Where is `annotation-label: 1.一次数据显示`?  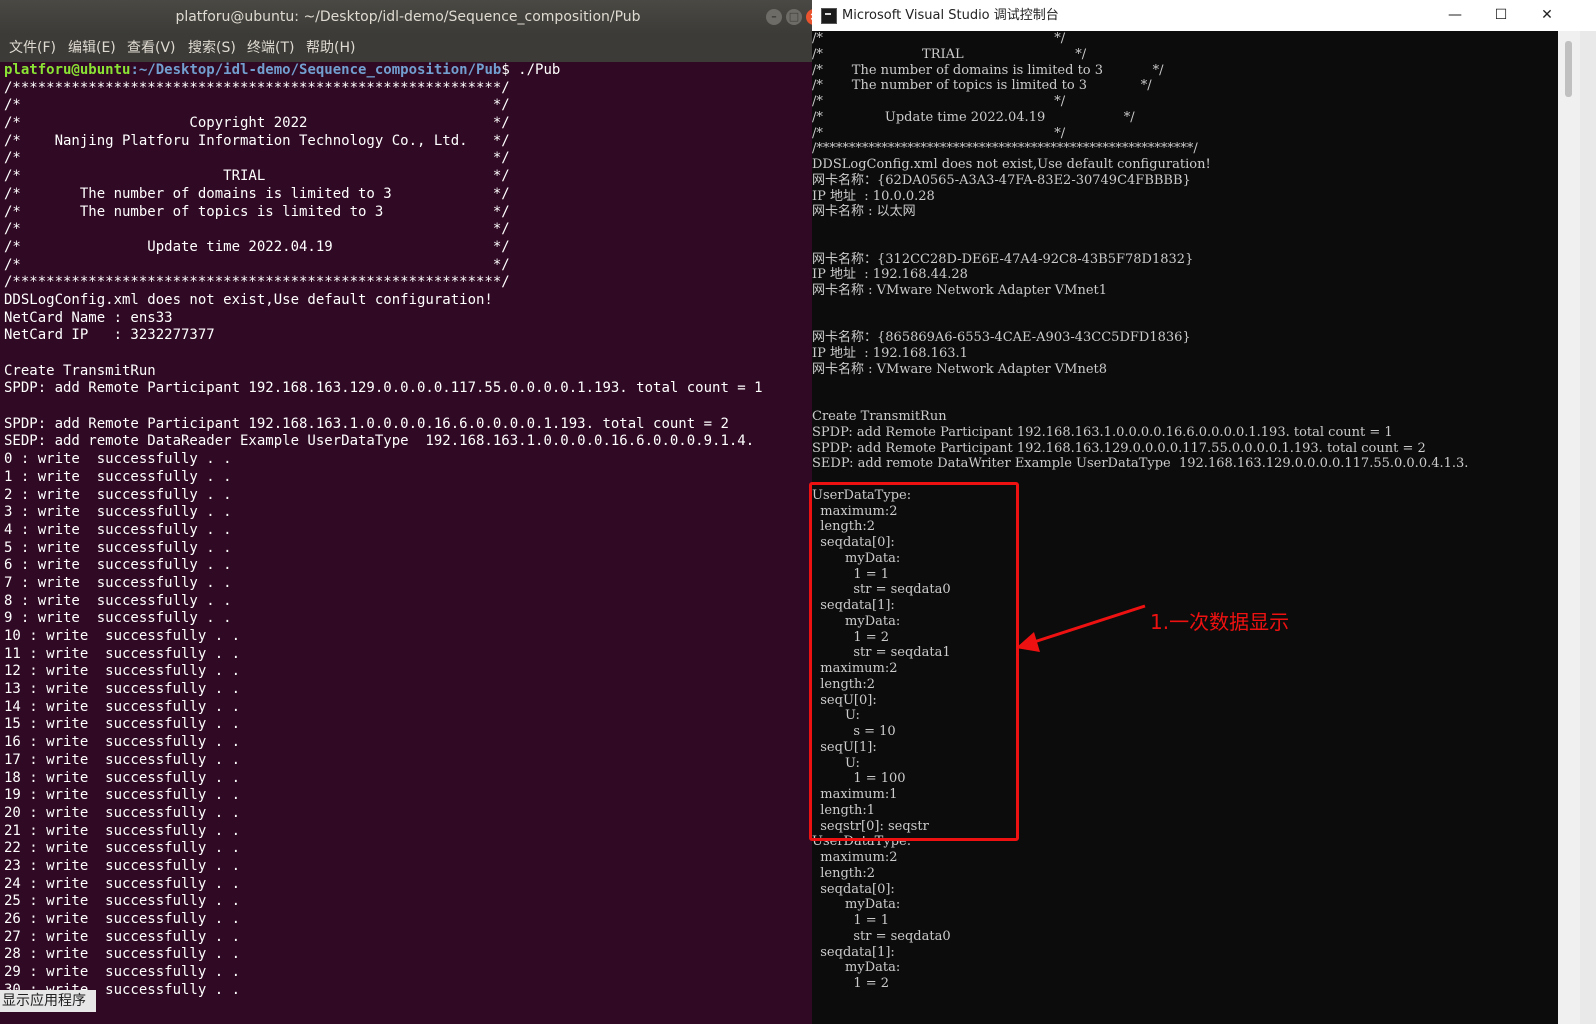
annotation-label: 1.一次数据显示 is located at coordinates (1220, 622).